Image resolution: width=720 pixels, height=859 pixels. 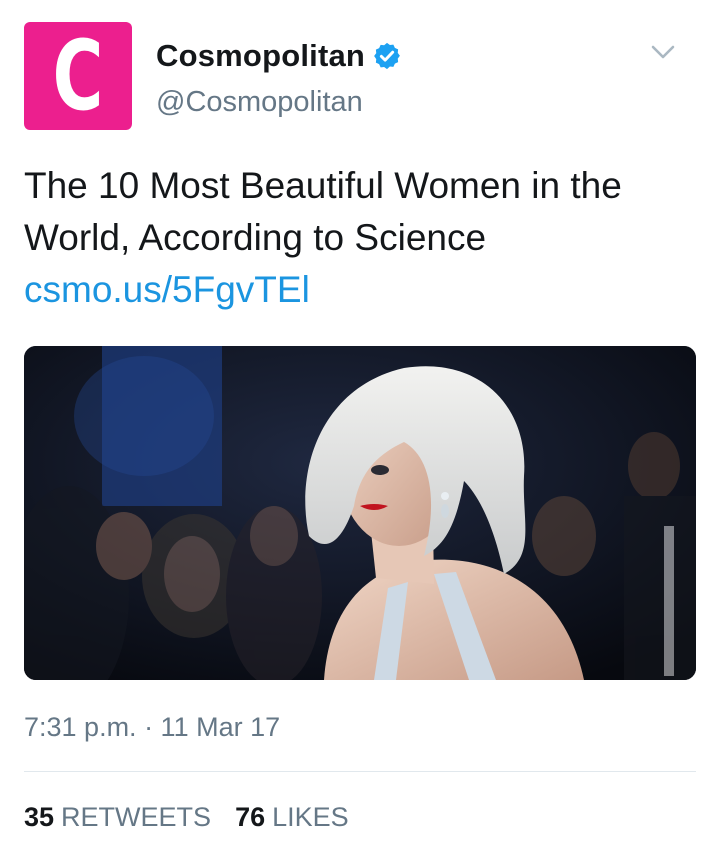 I want to click on logo-letter: C, so click(x=78, y=76).